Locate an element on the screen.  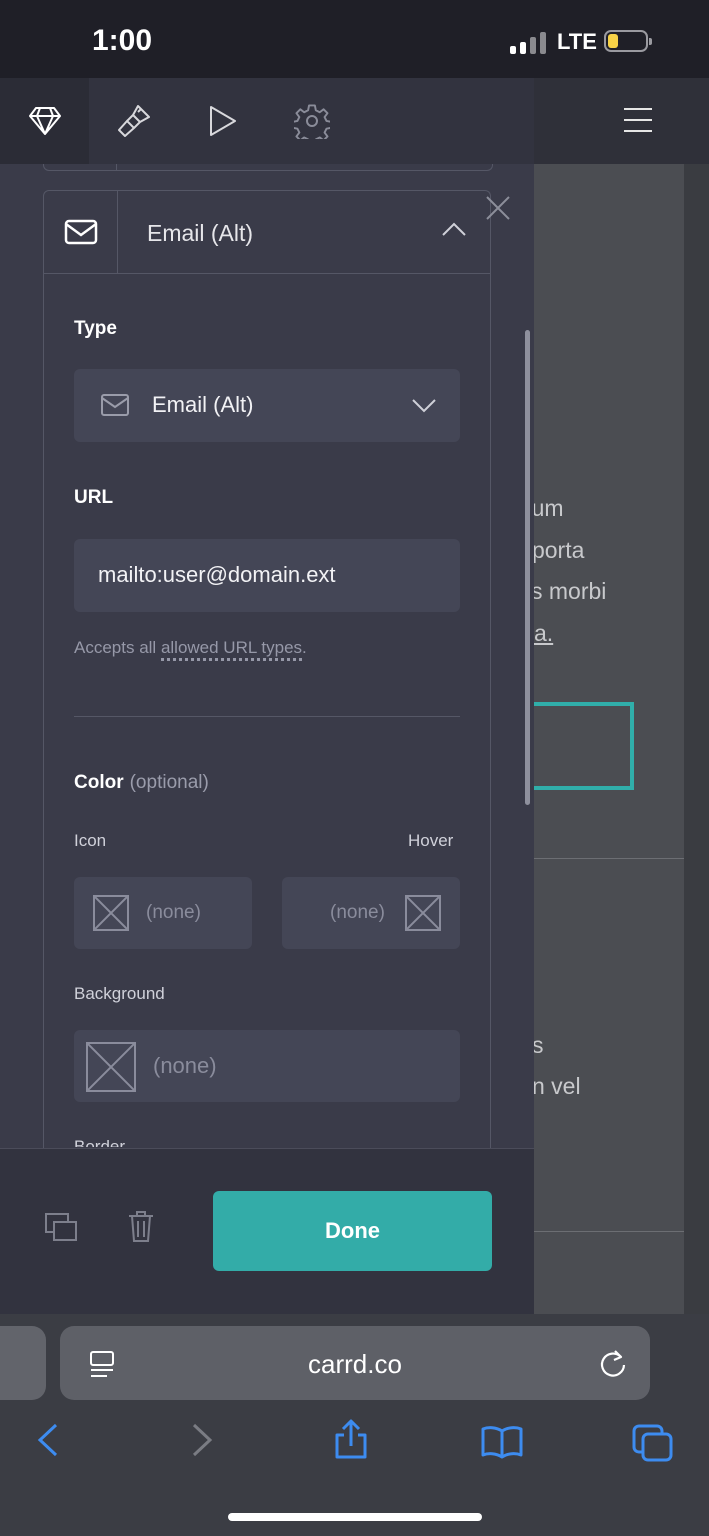
status-time: 1:00 is located at coordinates (122, 40).